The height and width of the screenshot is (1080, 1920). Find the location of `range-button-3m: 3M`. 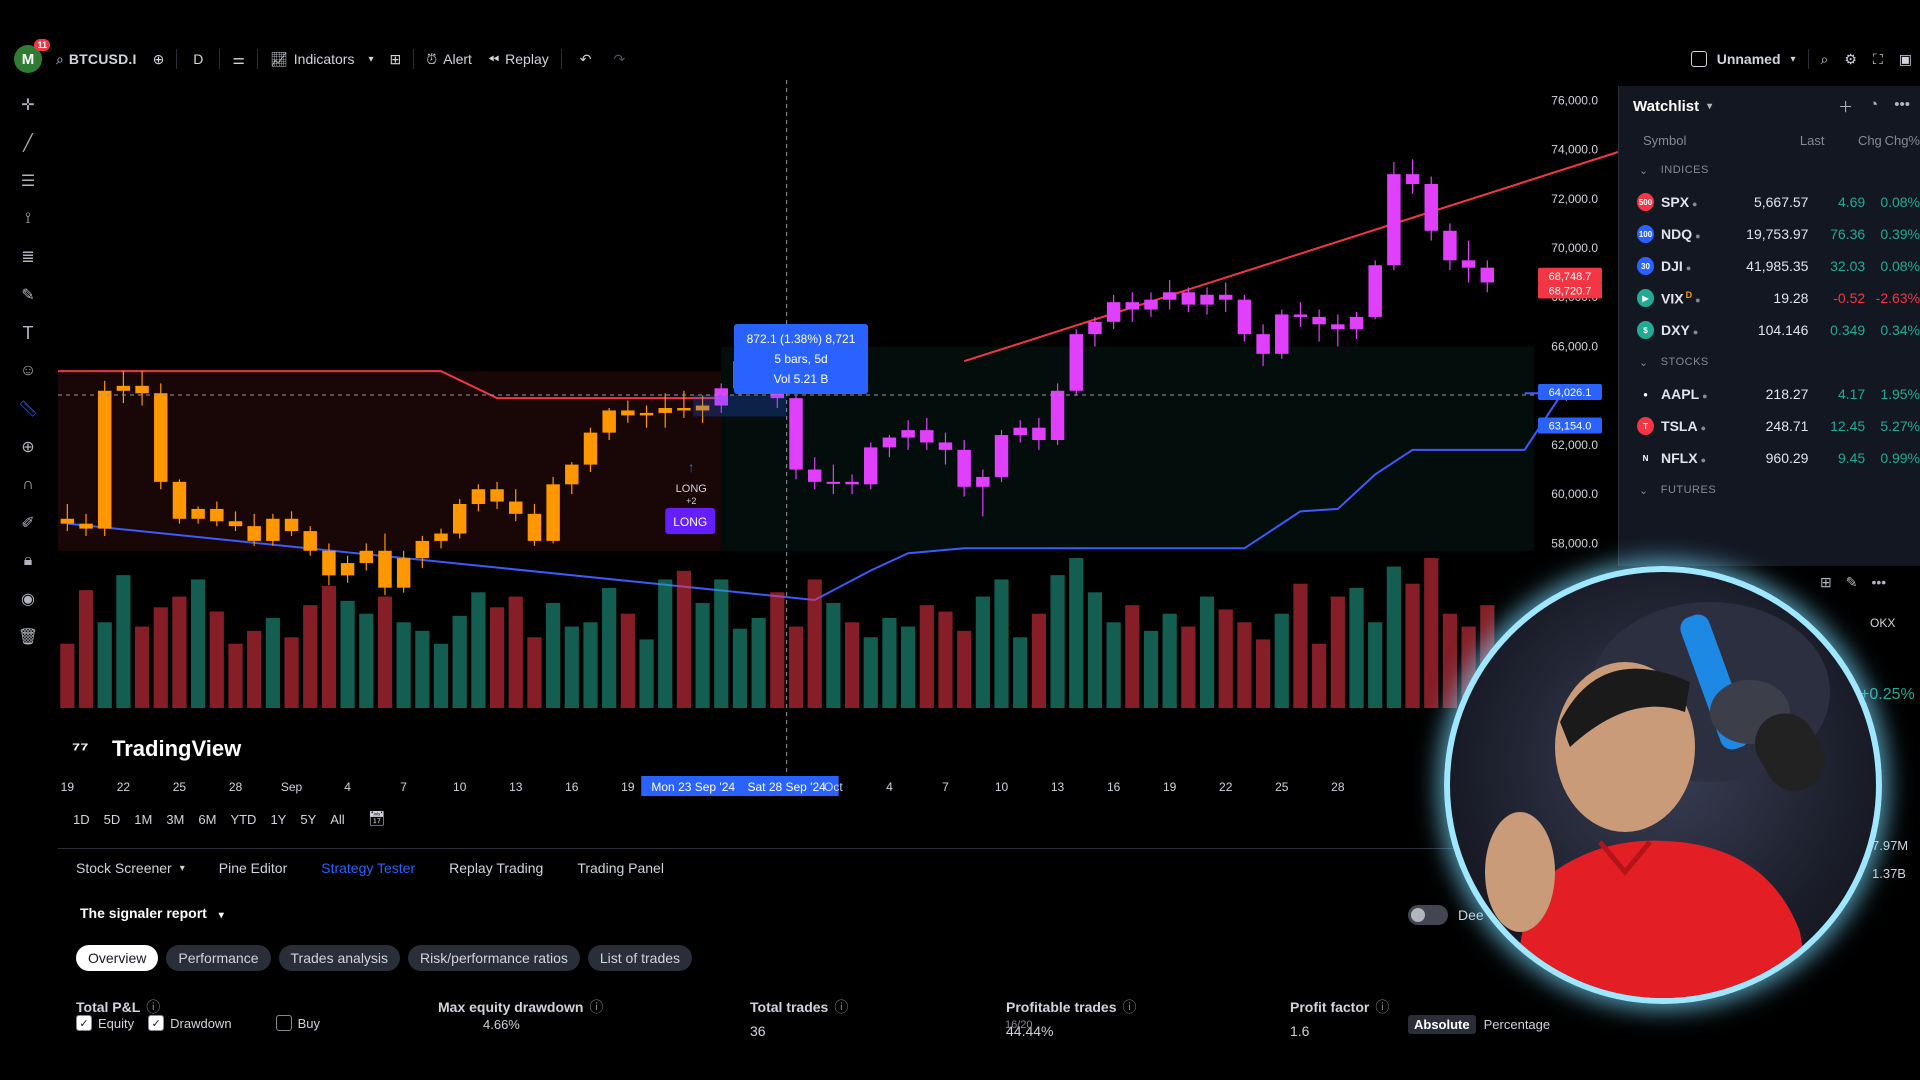

range-button-3m: 3M is located at coordinates (175, 819).